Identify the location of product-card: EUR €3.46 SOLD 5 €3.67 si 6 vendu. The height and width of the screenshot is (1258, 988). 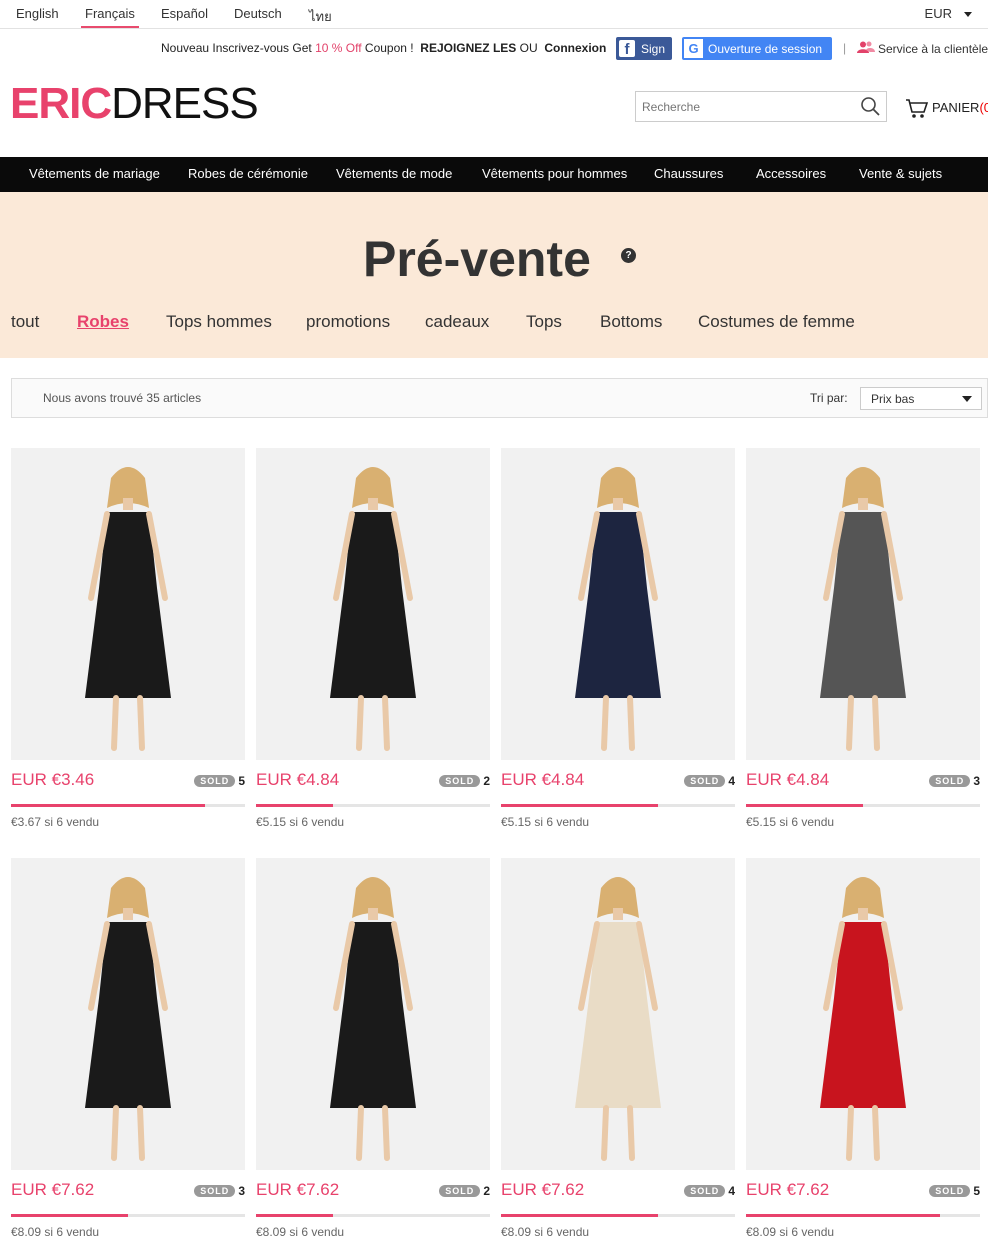
(128, 638).